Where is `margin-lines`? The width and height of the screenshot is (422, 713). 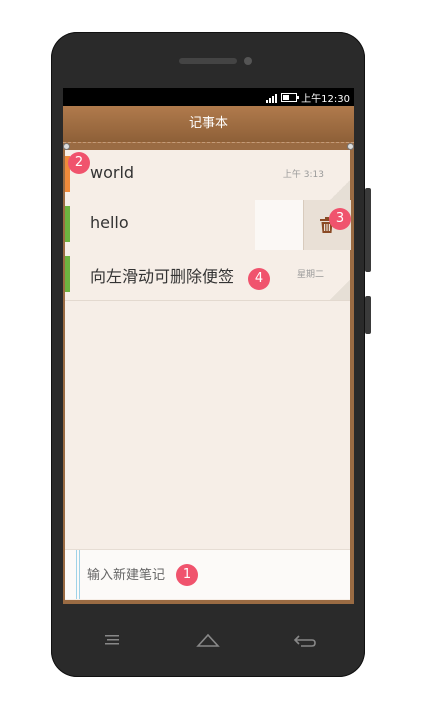
margin-lines is located at coordinates (78, 574).